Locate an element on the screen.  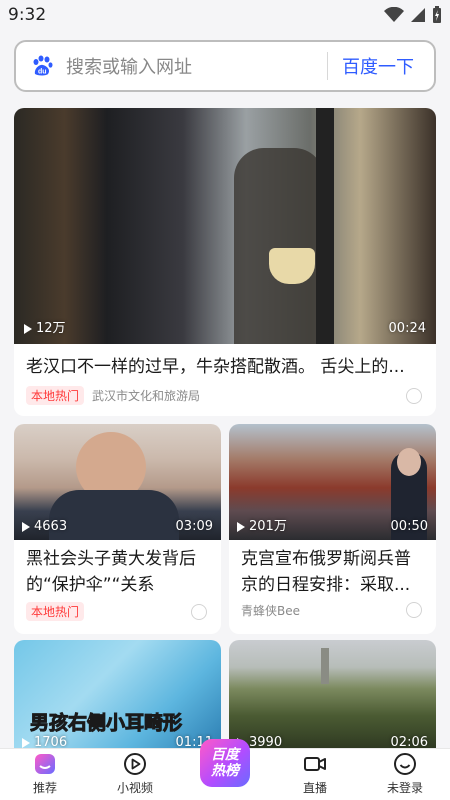
search-input: 搜索或输入网址 is located at coordinates (196, 66).